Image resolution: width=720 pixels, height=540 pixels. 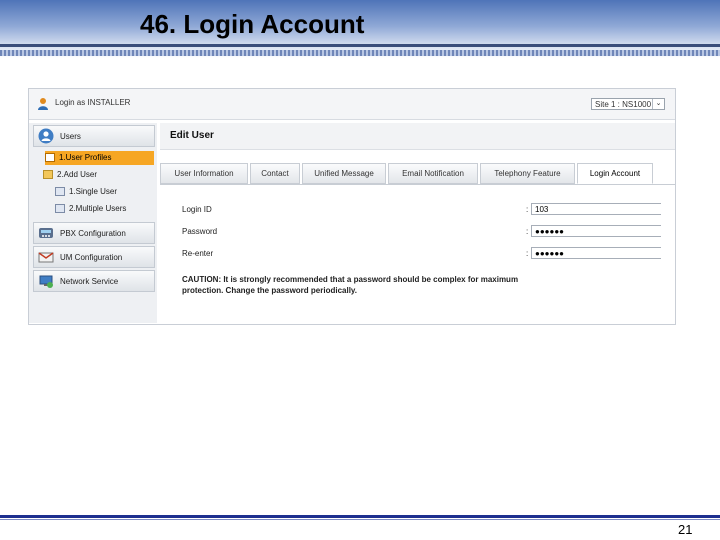 I want to click on user-profile-icon, so click(x=50, y=158).